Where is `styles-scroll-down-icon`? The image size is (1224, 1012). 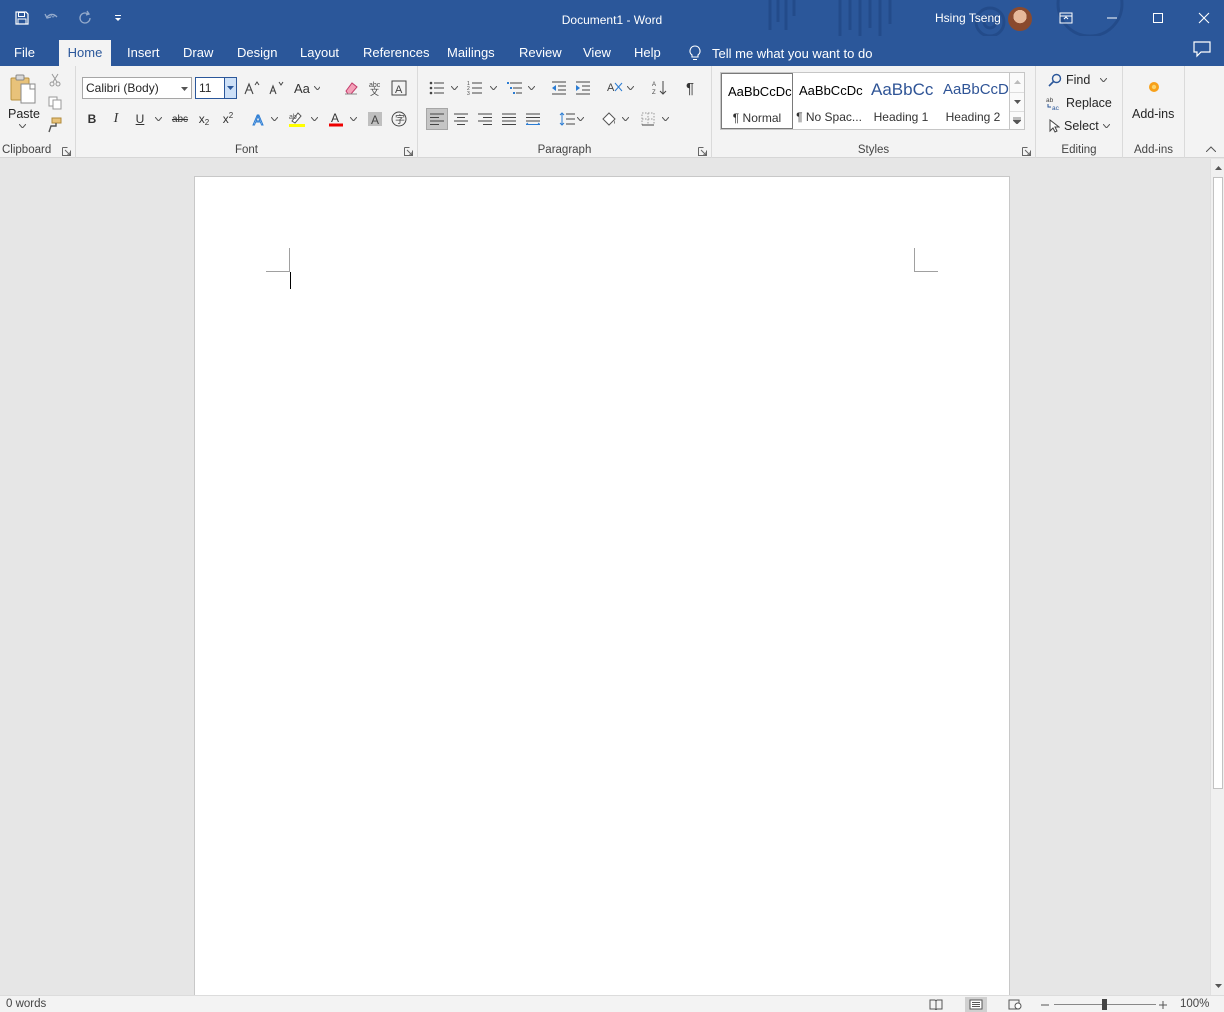
styles-scroll-down-icon is located at coordinates (1017, 101).